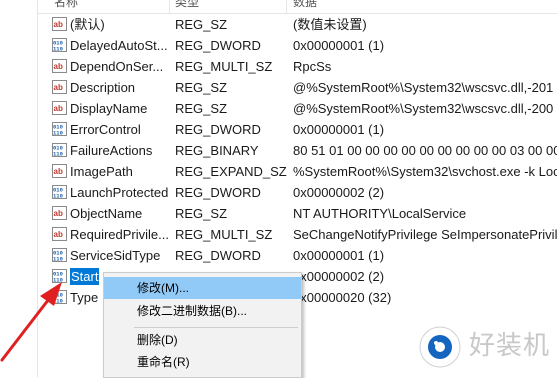  Describe the element at coordinates (202, 325) in the screenshot. I see `context-menu: 修改(M)... 修改二进制数据(B)... 删除(D) 重命名(R)` at that location.